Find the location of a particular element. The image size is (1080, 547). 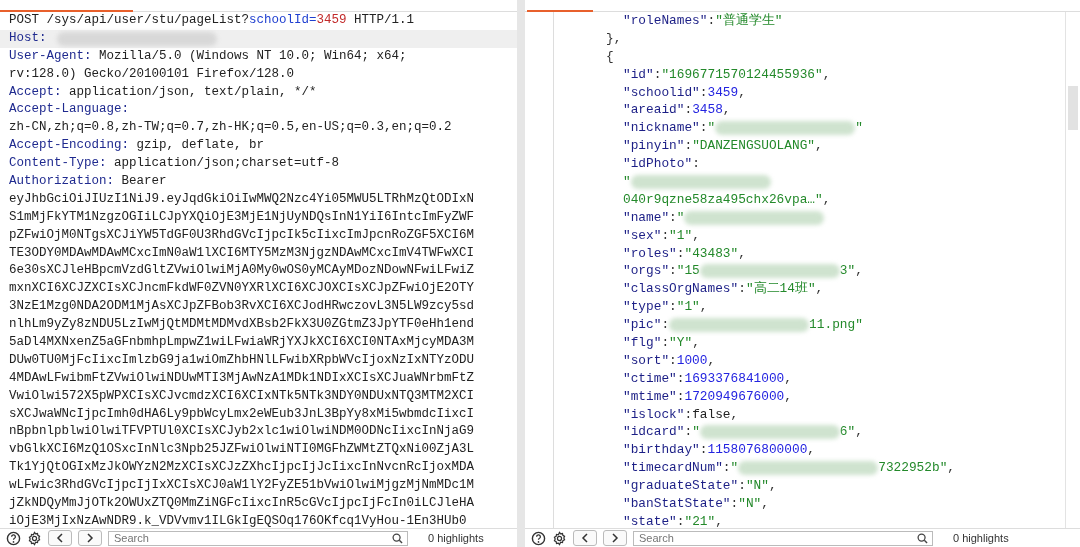

param-name: schoolId= is located at coordinates (283, 20).